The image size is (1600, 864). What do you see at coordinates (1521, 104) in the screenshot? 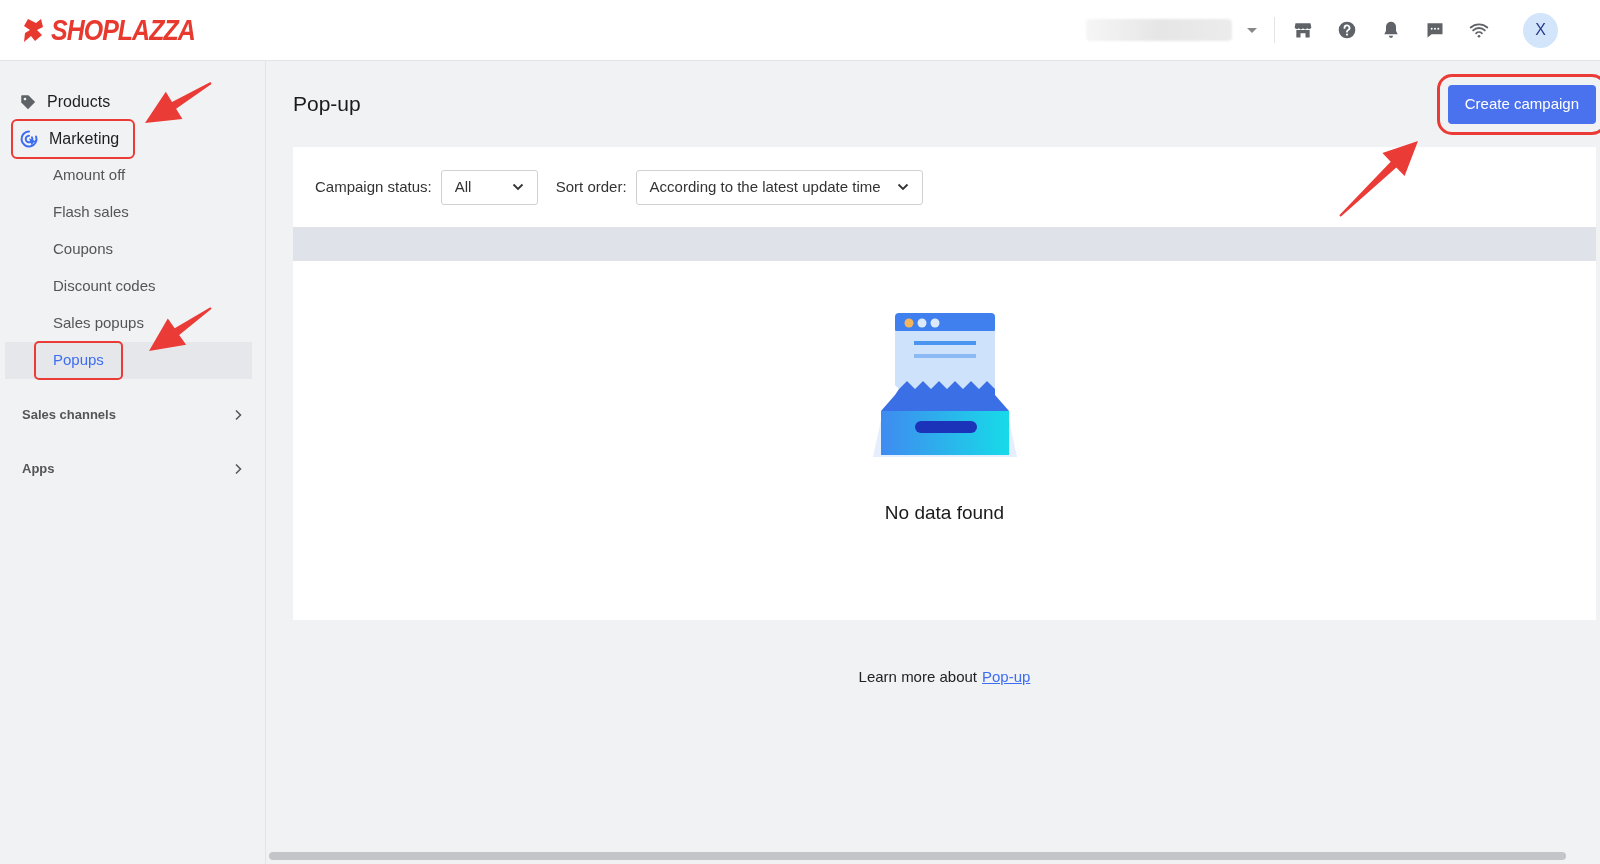
I see `create-campaign-button: Create campaign` at bounding box center [1521, 104].